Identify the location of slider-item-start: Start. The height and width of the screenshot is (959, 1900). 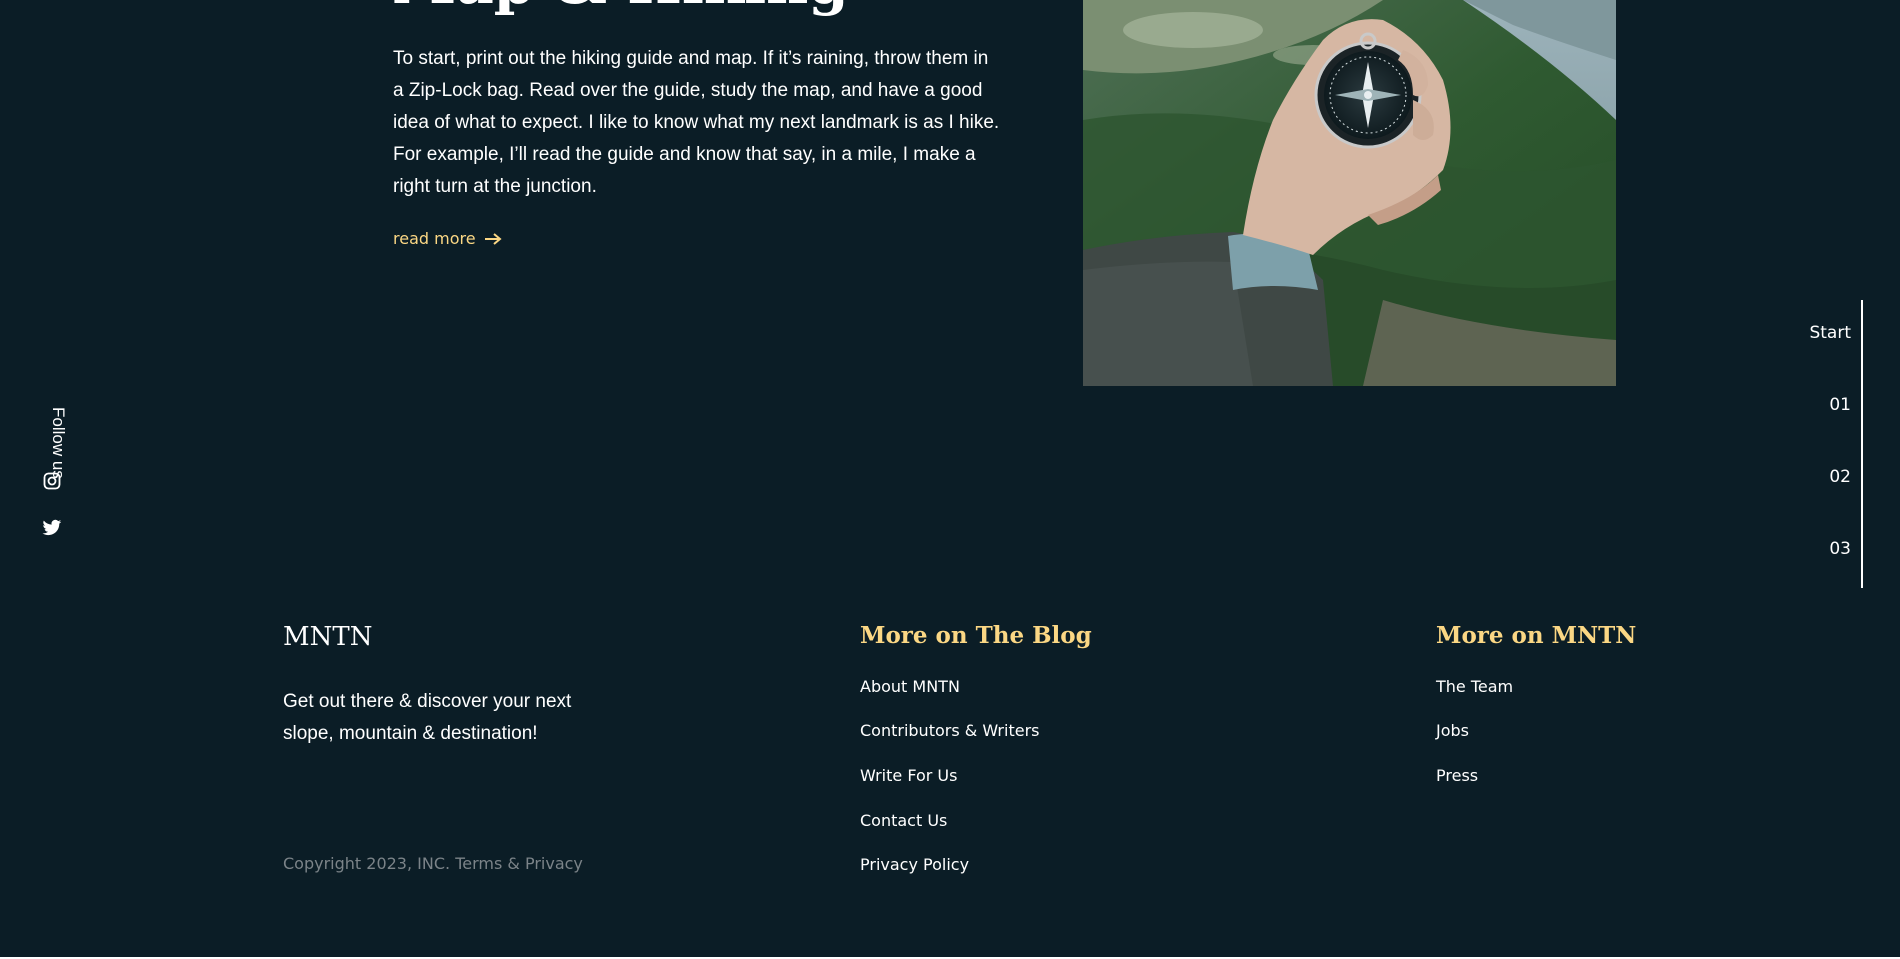
(1830, 333).